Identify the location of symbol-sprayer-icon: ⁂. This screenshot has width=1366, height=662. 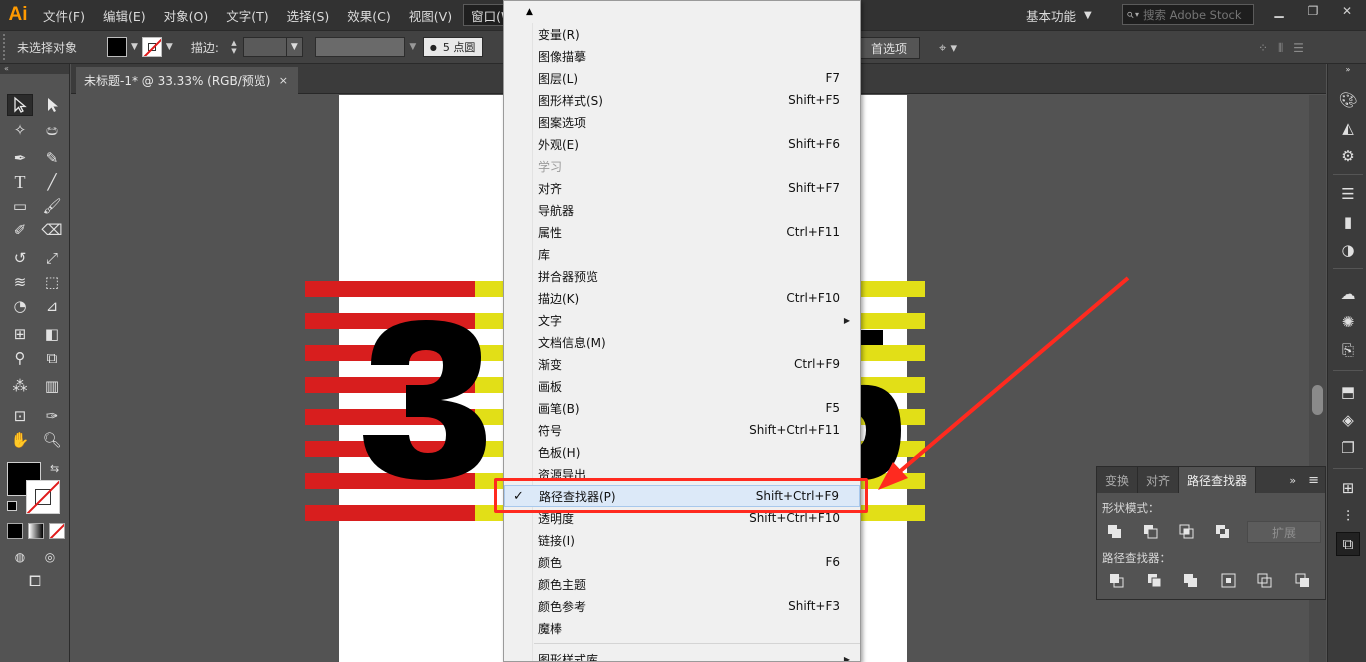
(20, 386).